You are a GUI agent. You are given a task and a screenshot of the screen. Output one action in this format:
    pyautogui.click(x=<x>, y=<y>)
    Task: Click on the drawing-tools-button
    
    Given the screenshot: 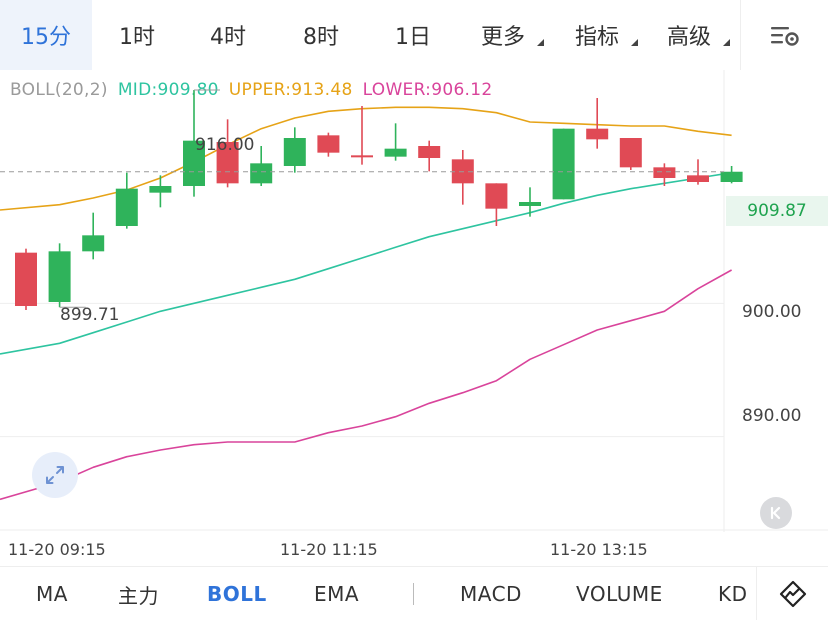 What is the action you would take?
    pyautogui.click(x=792, y=593)
    